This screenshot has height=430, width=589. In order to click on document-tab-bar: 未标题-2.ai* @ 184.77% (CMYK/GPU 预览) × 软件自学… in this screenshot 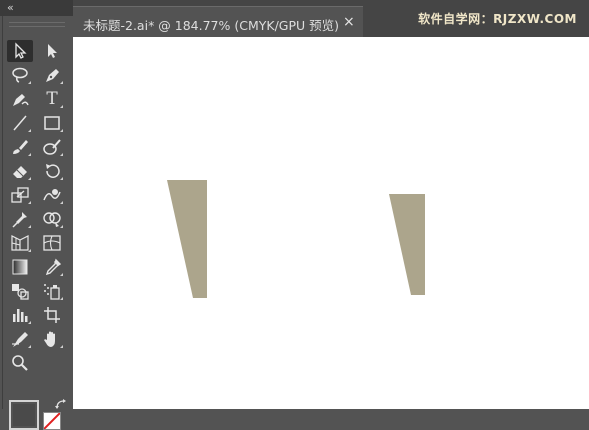, I will do `click(331, 19)`.